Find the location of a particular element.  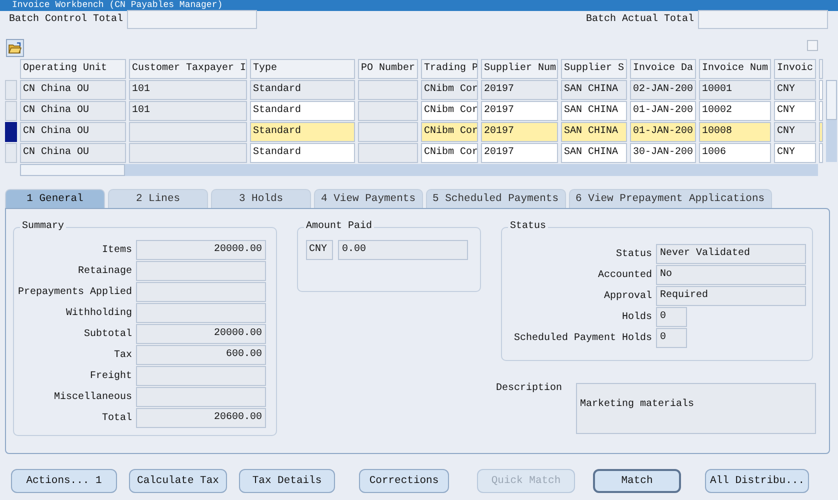

table-cell: 10008 is located at coordinates (735, 132).